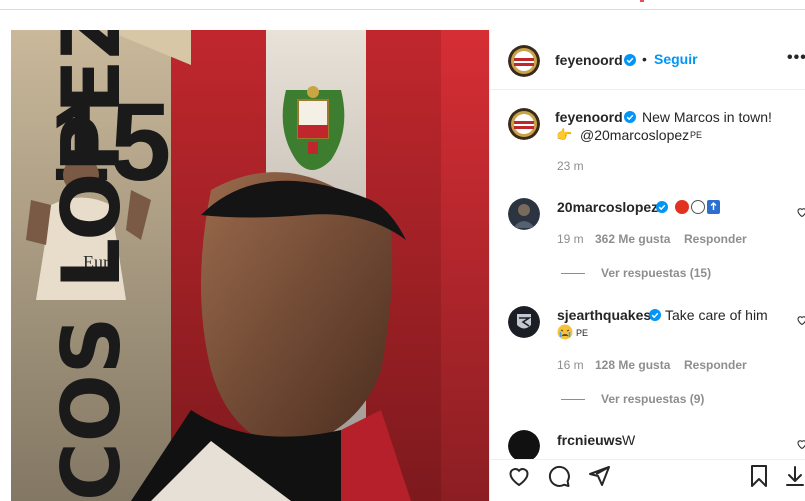  Describe the element at coordinates (589, 60) in the screenshot. I see `author-username: feyenoord` at that location.